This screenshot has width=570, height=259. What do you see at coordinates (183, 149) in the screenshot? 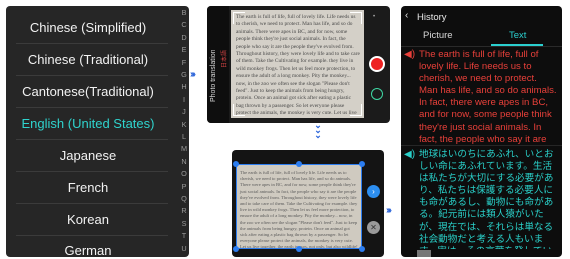
I see `alphabet-letter: M` at bounding box center [183, 149].